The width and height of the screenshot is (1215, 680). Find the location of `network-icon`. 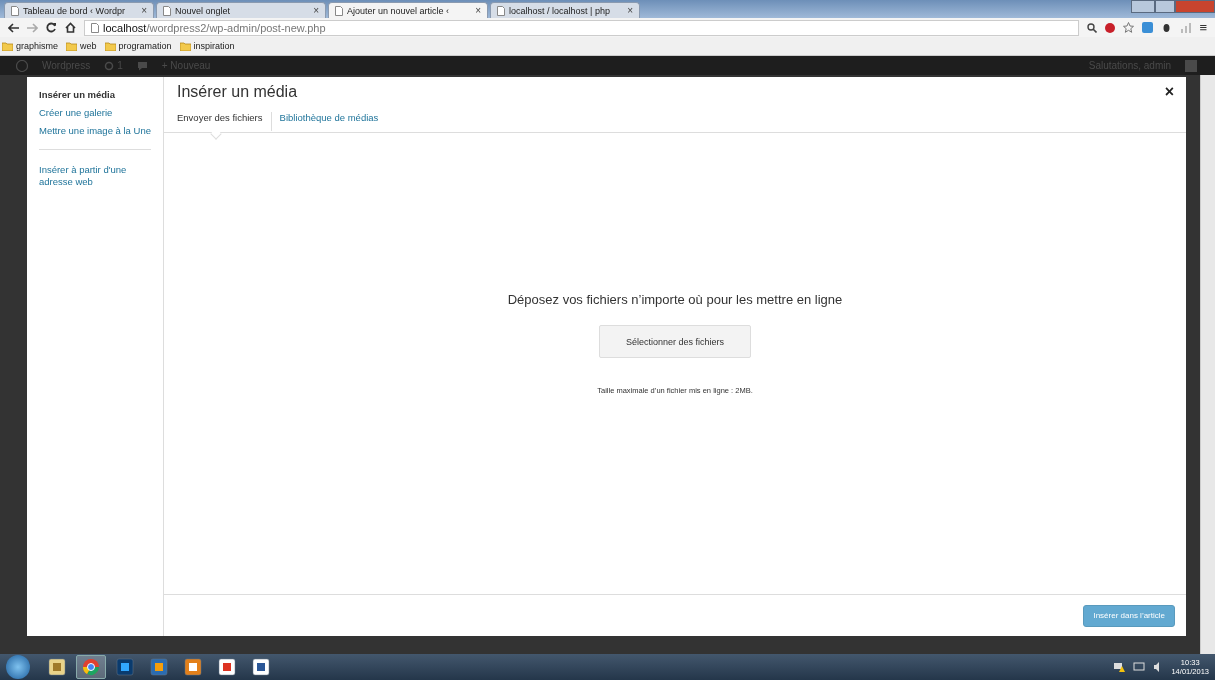

network-icon is located at coordinates (1139, 667).